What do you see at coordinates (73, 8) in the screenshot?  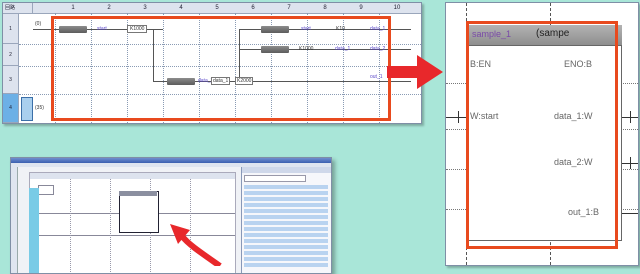 I see `column-number: 1` at bounding box center [73, 8].